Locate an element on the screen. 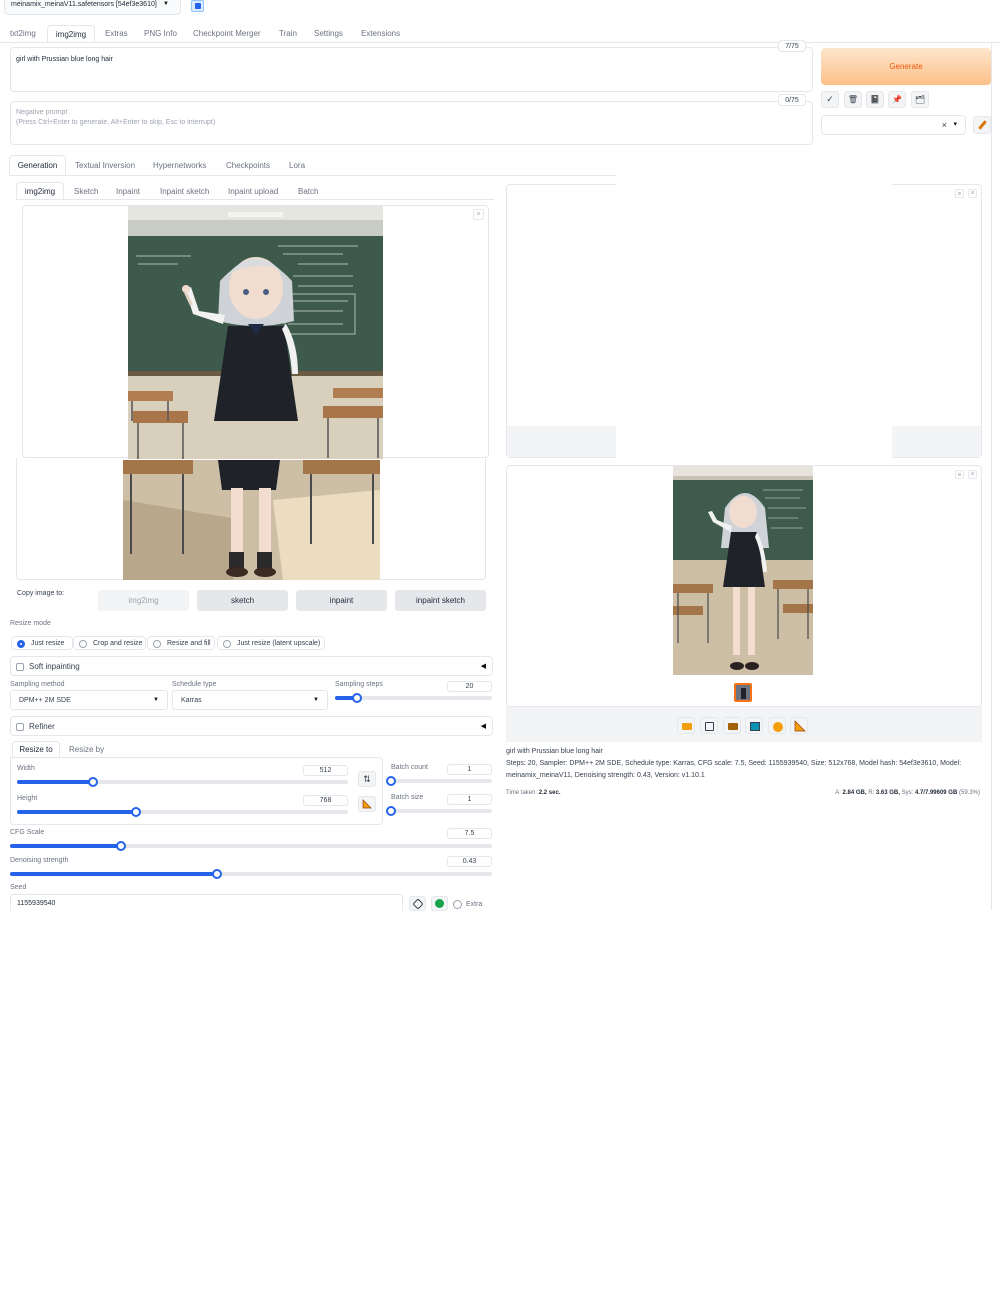  tab-inpaint-sketch: Inpaint sketch is located at coordinates (184, 191).